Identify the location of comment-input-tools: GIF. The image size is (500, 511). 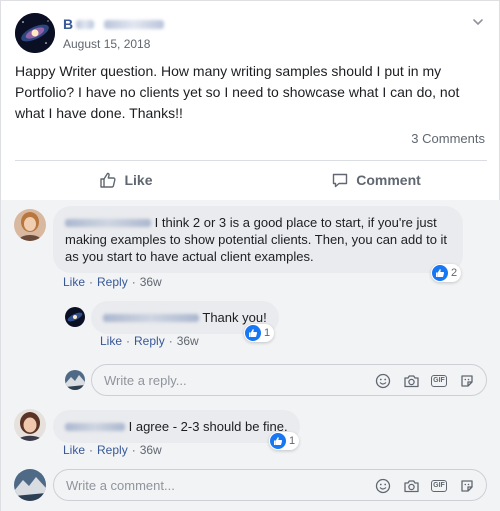
(420, 486).